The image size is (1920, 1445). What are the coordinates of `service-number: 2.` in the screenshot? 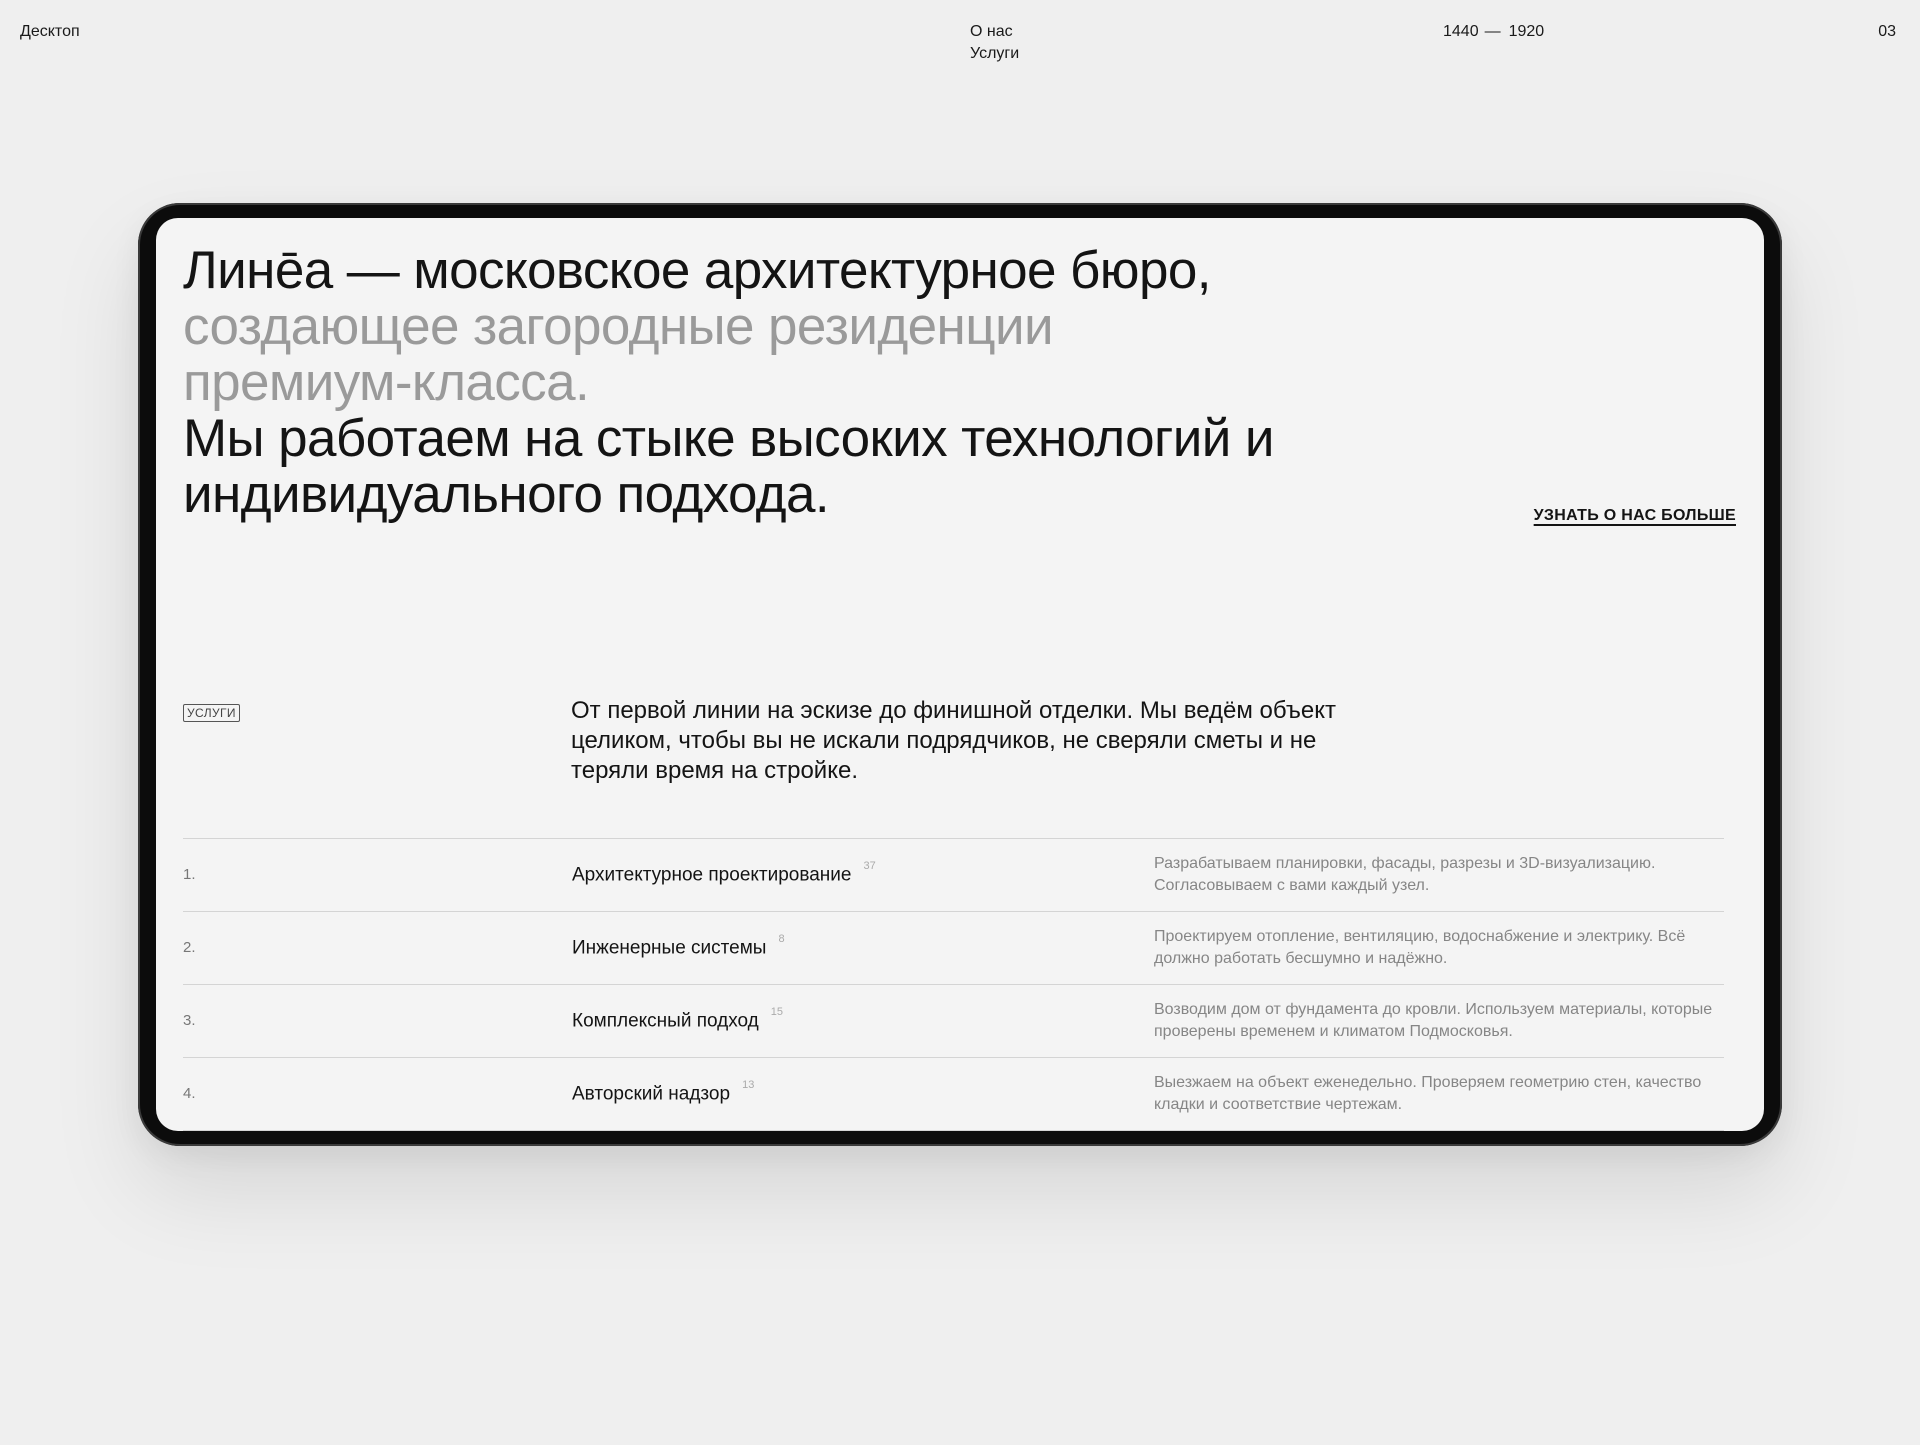 It's located at (189, 947).